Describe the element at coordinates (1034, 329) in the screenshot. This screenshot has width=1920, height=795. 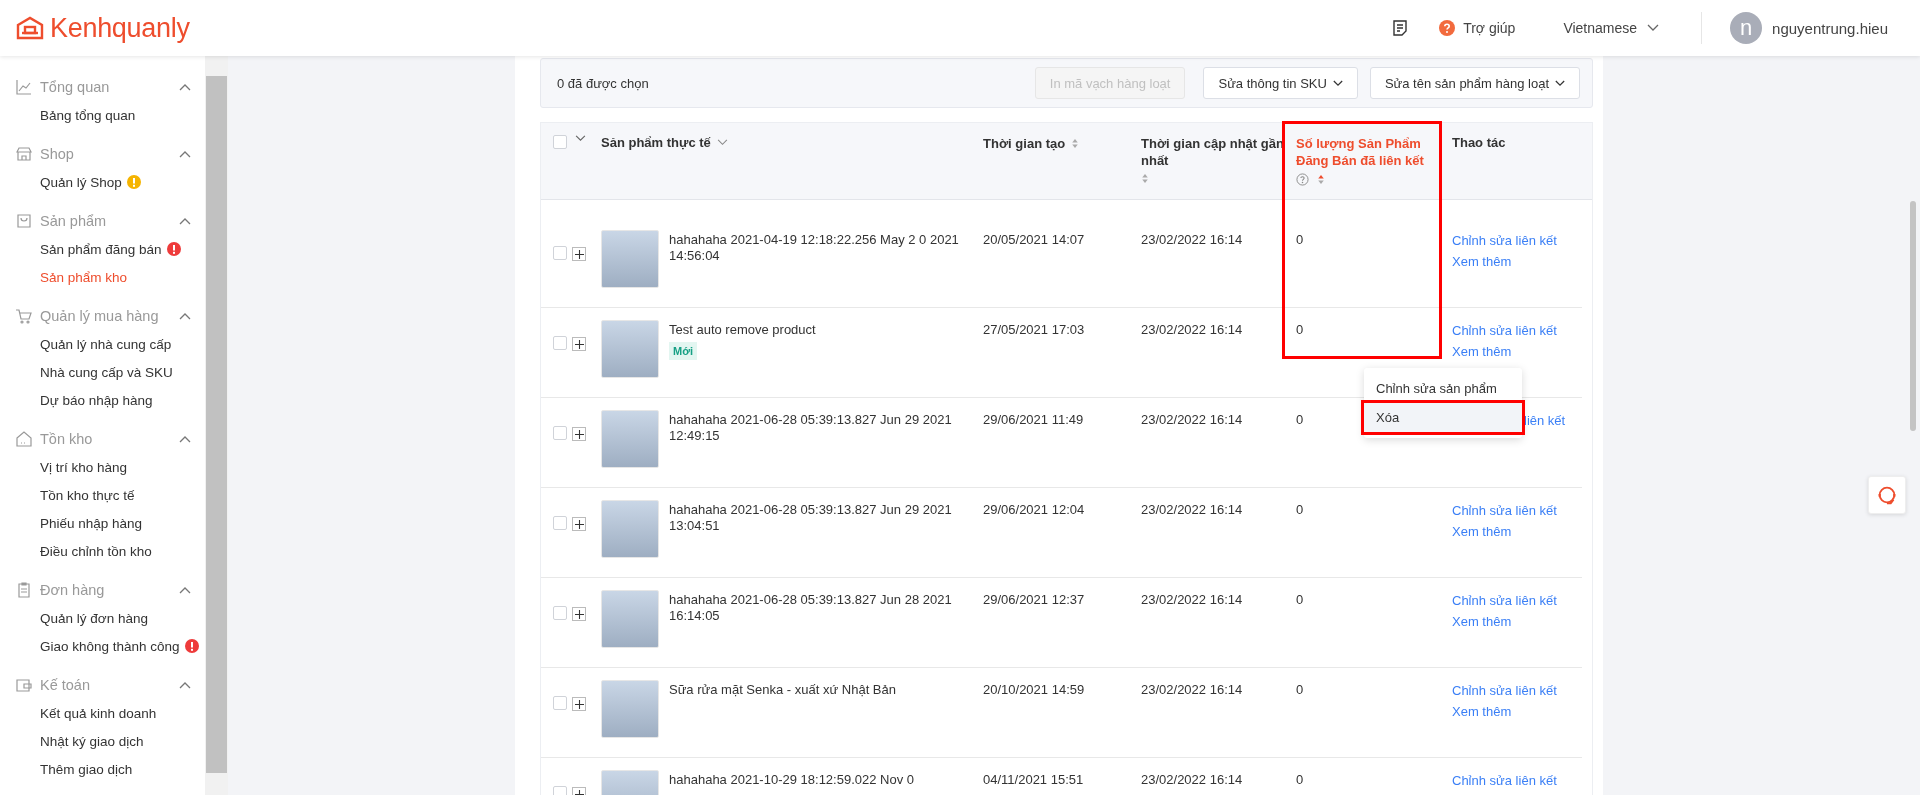
I see `table-cell: 27/05/2021 17:03` at that location.